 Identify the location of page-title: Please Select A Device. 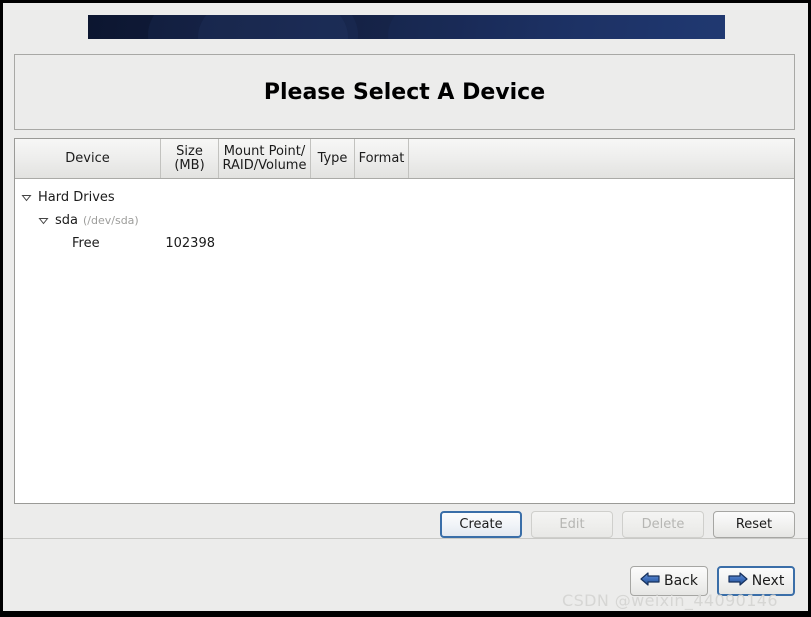
(404, 92).